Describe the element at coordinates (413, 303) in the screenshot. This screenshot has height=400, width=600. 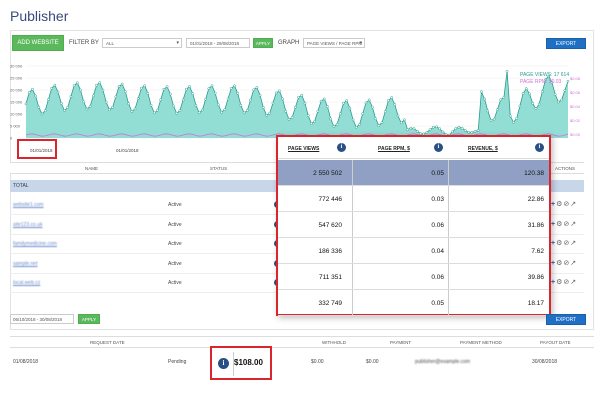
I see `stats-row: 332 749 0.05 18.17` at that location.